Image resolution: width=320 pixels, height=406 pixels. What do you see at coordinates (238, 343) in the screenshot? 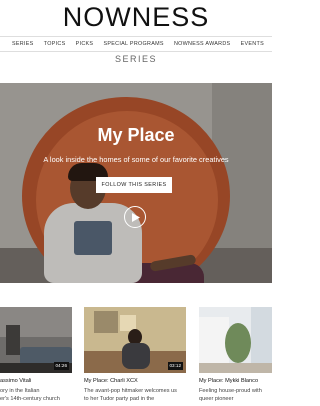
I see `thumb-3-plant` at bounding box center [238, 343].